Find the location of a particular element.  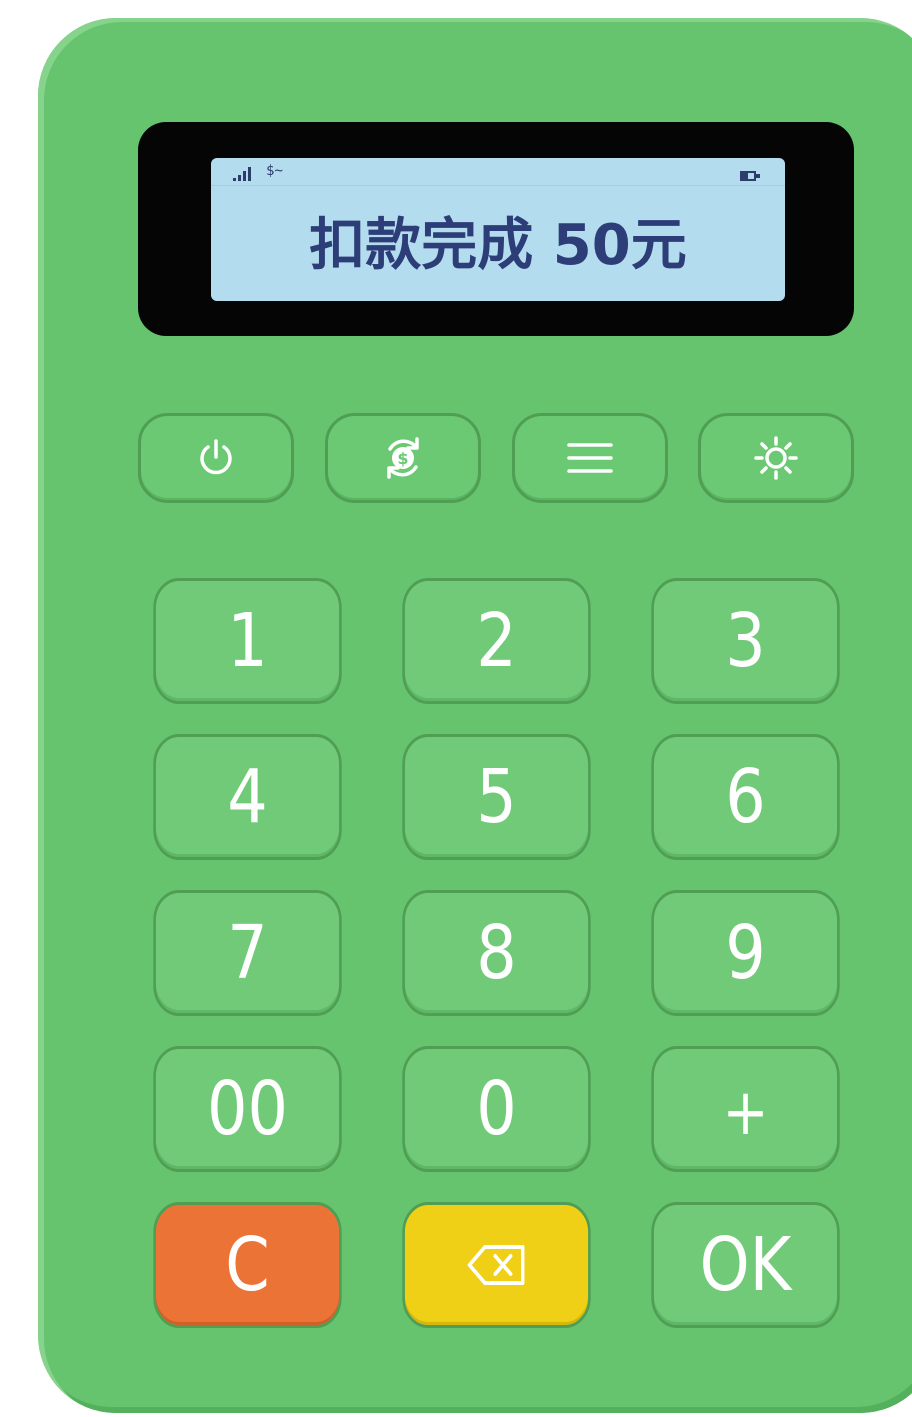

key-0: 0 is located at coordinates (496, 1109).